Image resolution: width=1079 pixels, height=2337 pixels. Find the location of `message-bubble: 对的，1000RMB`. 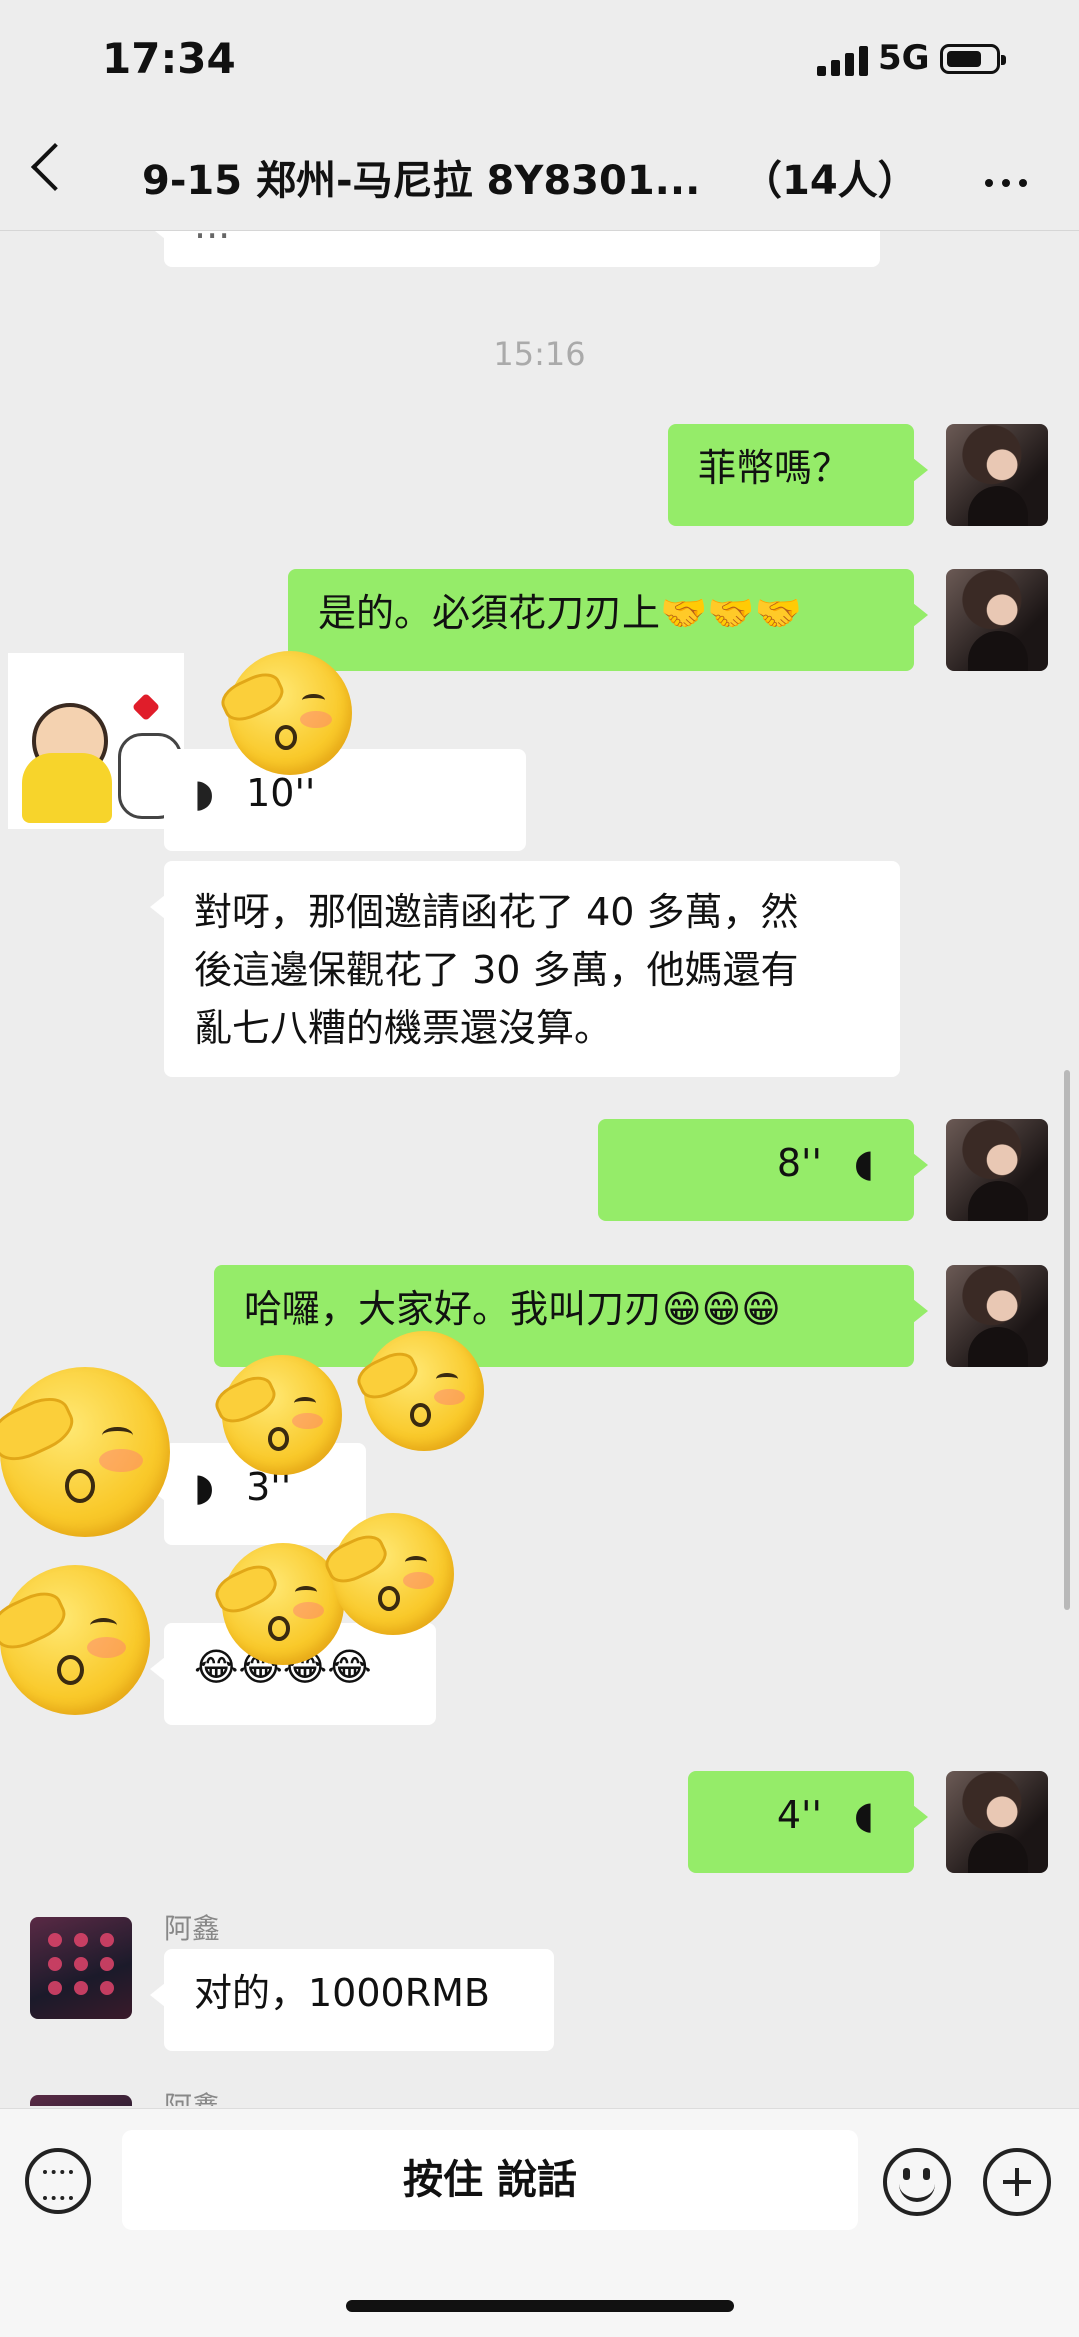

message-bubble: 对的，1000RMB is located at coordinates (352, 2000).